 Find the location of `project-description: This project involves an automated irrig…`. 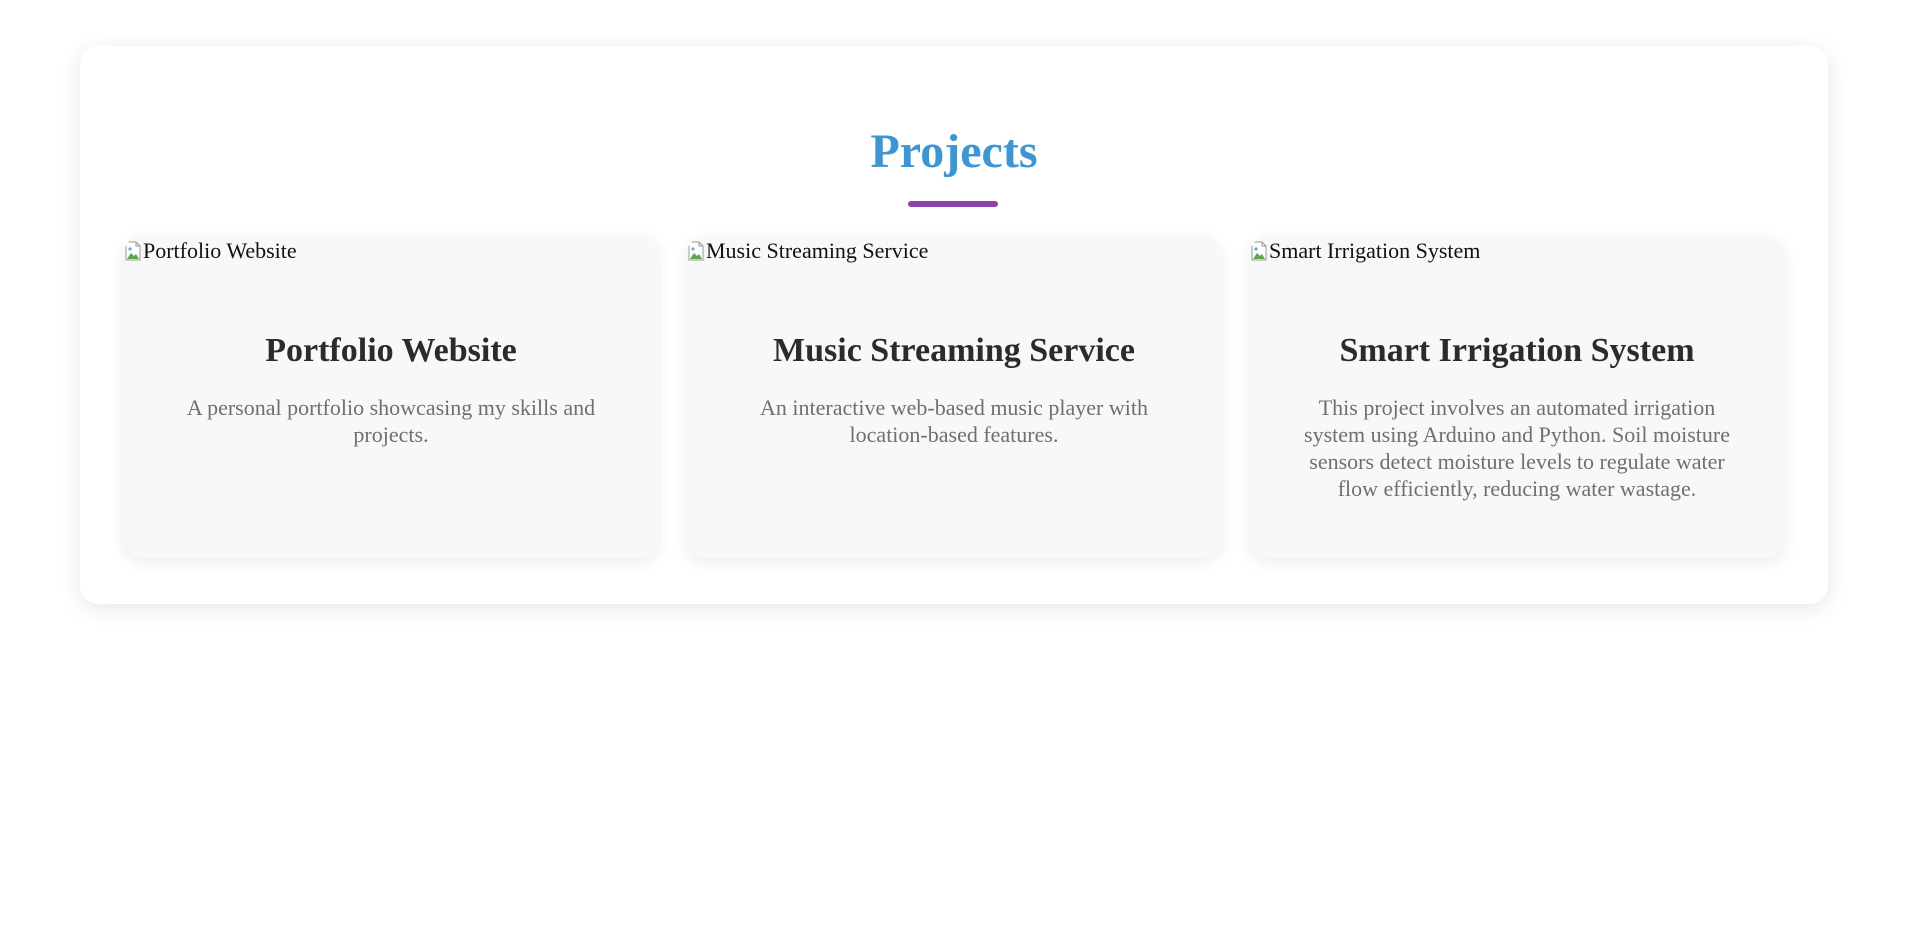

project-description: This project involves an automated irrig… is located at coordinates (1517, 448).